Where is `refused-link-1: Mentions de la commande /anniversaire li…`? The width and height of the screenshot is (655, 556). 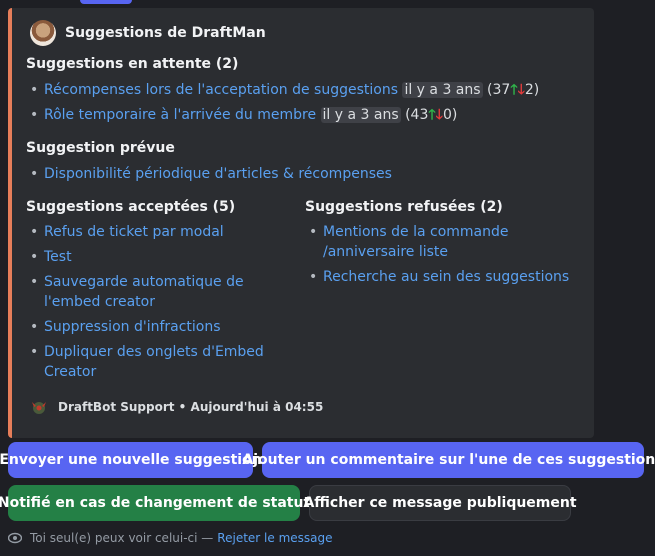 refused-link-1: Mentions de la commande /anniversaire li… is located at coordinates (416, 242).